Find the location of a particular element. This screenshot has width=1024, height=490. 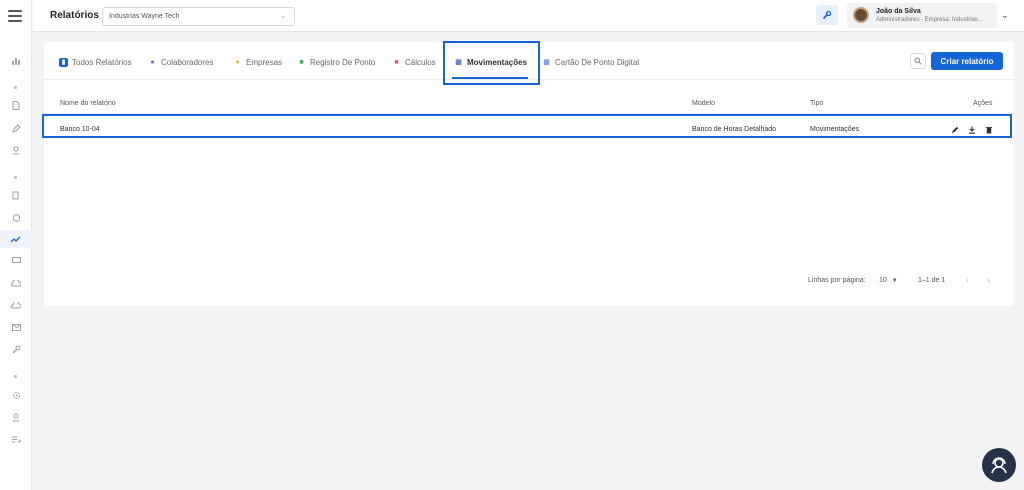

avatar is located at coordinates (861, 15).